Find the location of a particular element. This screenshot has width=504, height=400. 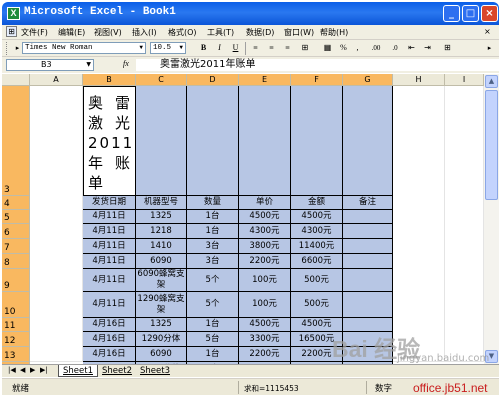

cell-model: 6090 is located at coordinates (161, 354).